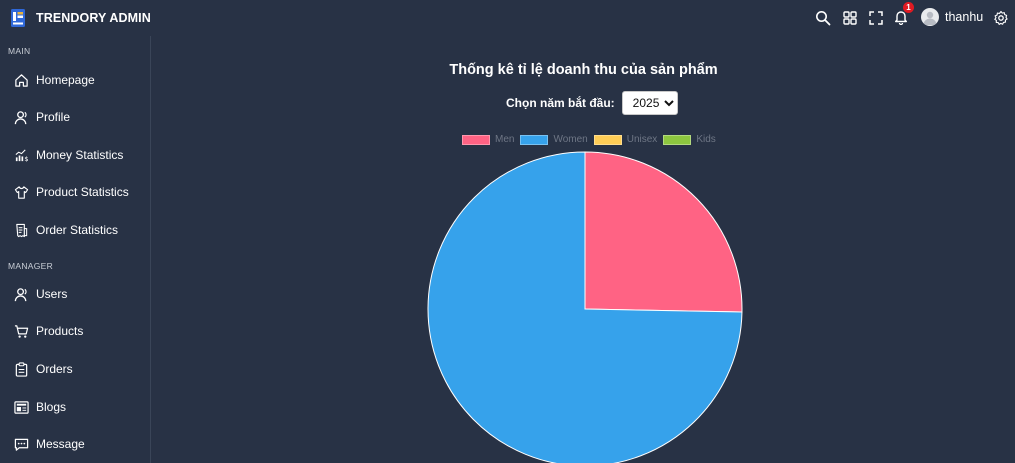 Image resolution: width=1015 pixels, height=463 pixels. I want to click on sidebar-item-message: Message, so click(75, 444).